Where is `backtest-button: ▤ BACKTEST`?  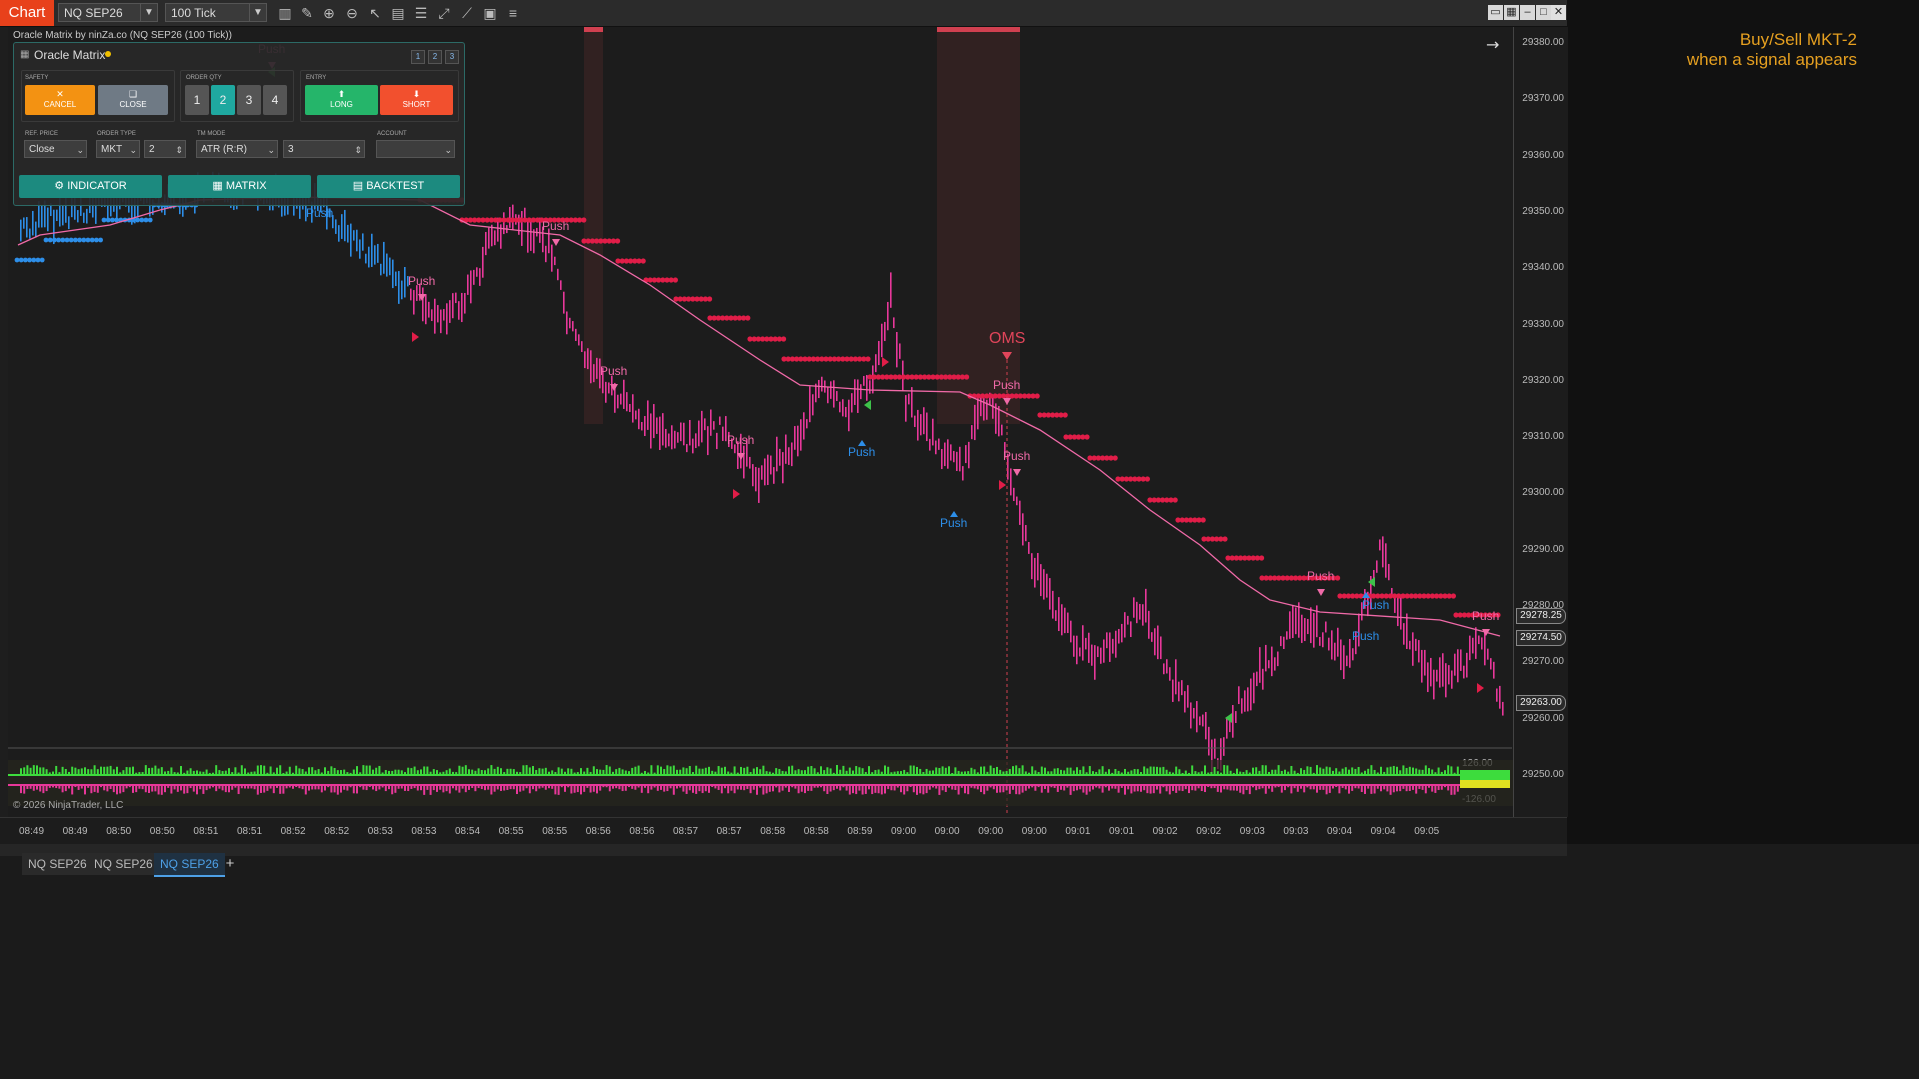 backtest-button: ▤ BACKTEST is located at coordinates (388, 186).